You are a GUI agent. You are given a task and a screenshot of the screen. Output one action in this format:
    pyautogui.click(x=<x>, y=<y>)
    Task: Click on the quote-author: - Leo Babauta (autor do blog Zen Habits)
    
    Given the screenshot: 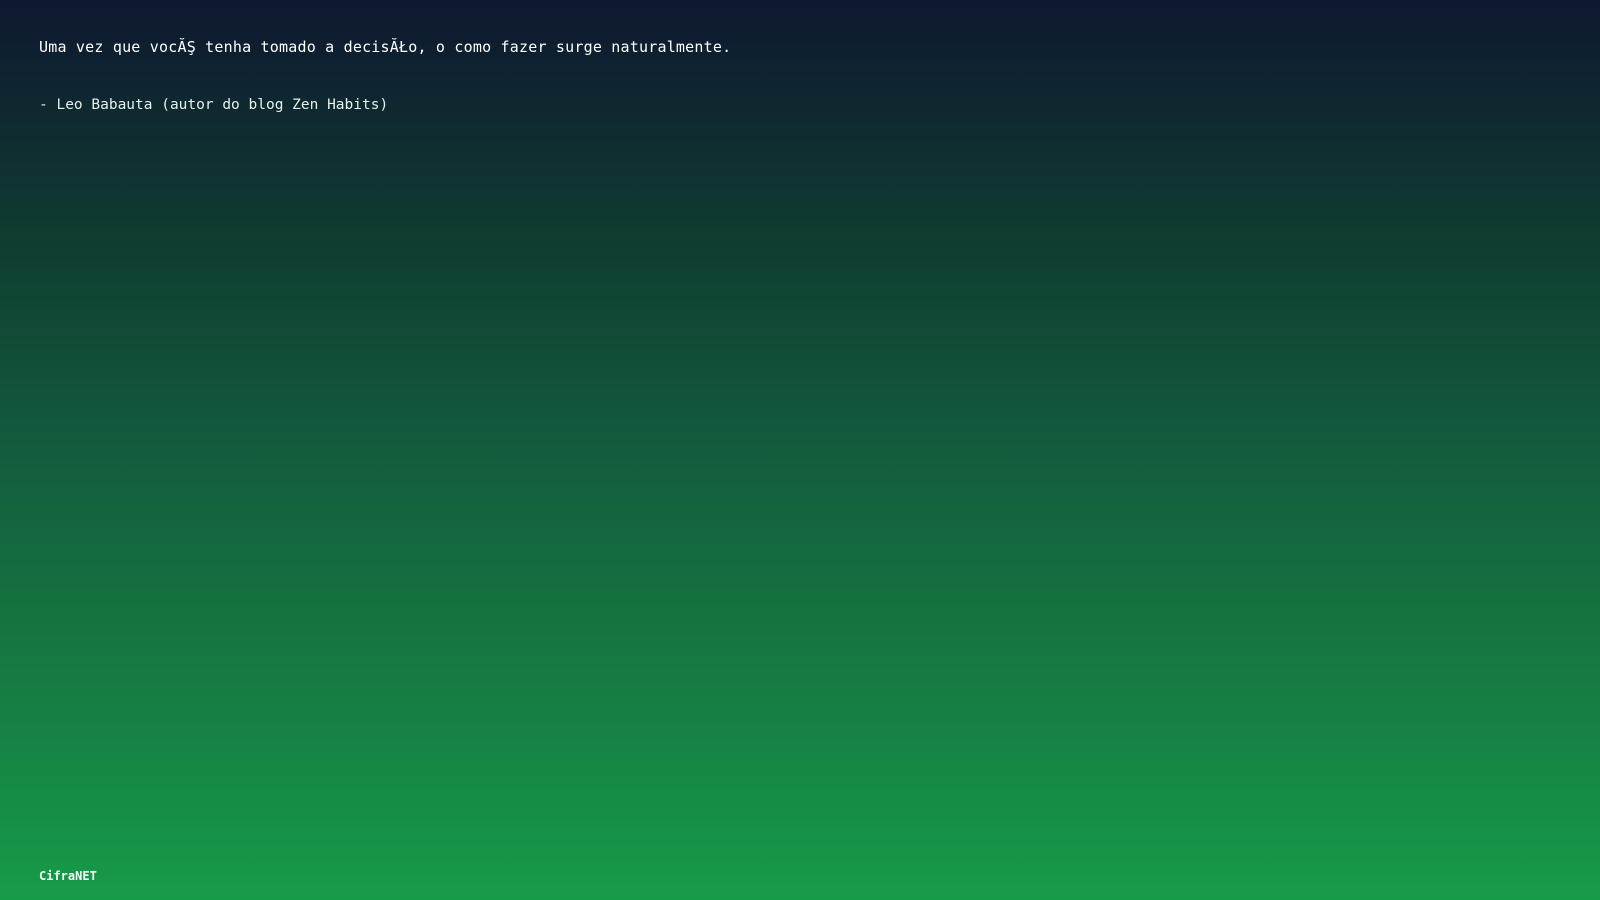 What is the action you would take?
    pyautogui.click(x=214, y=105)
    